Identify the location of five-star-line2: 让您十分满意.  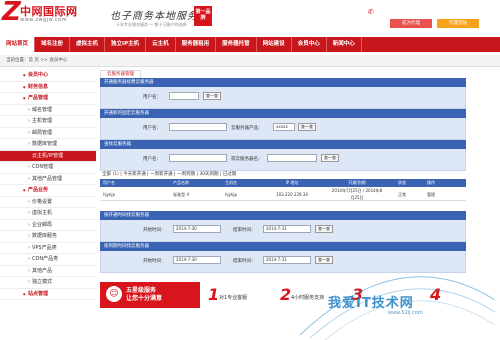
(144, 298).